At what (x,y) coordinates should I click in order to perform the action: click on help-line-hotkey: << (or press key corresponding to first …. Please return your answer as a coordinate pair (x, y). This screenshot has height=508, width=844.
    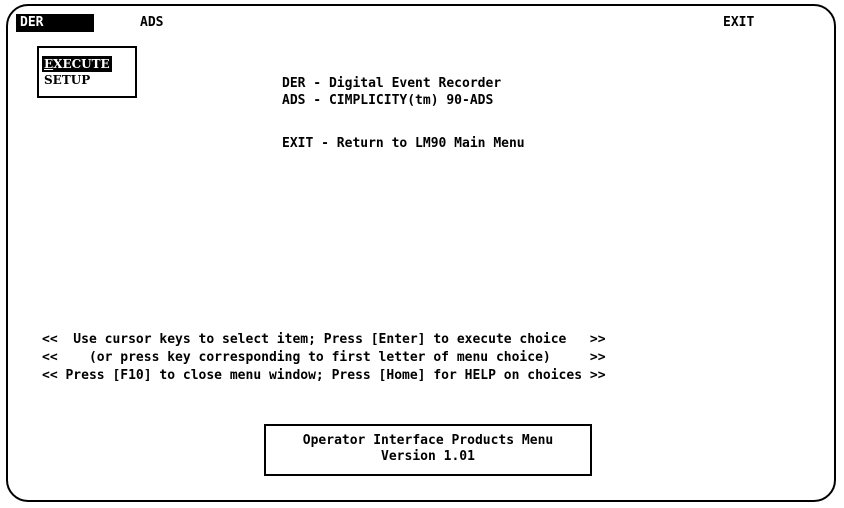
    Looking at the image, I should click on (324, 357).